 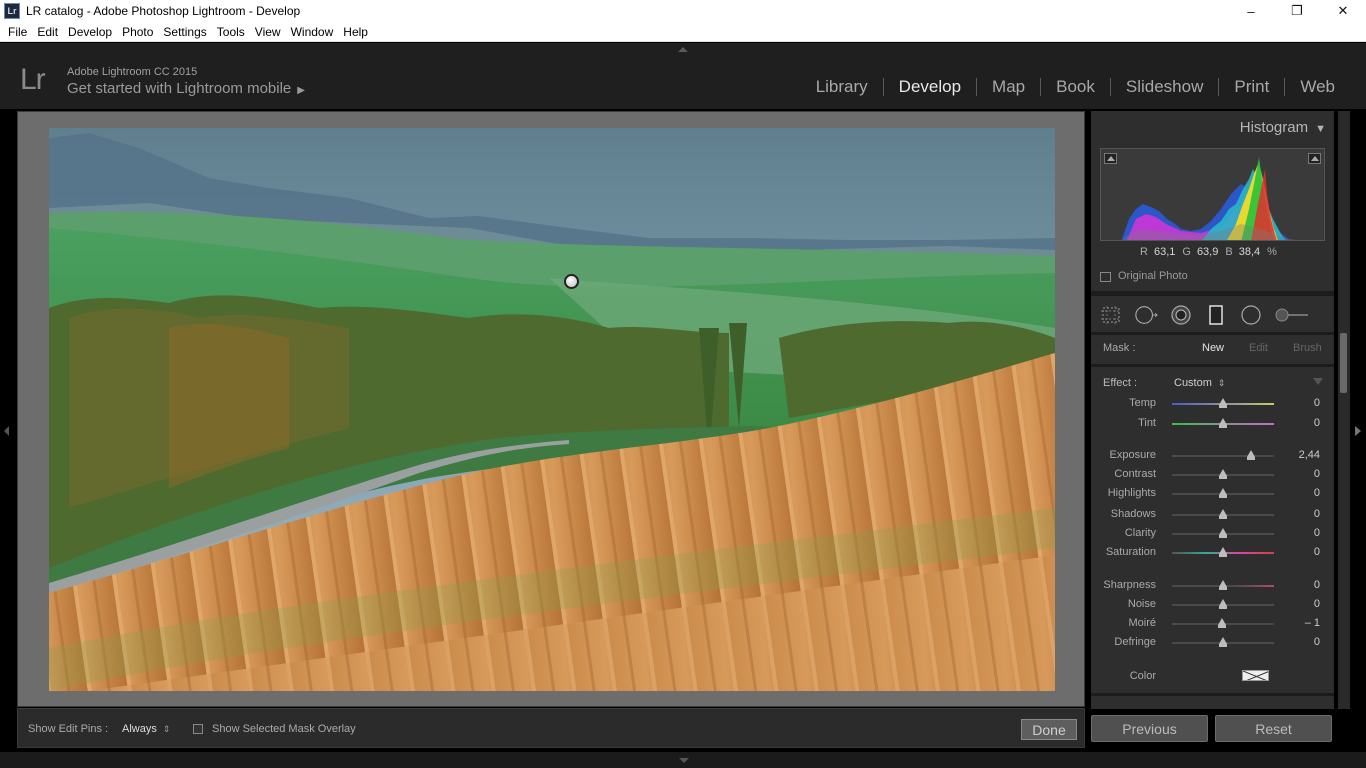 I want to click on collapse-right-panel-icon, so click(x=1358, y=431).